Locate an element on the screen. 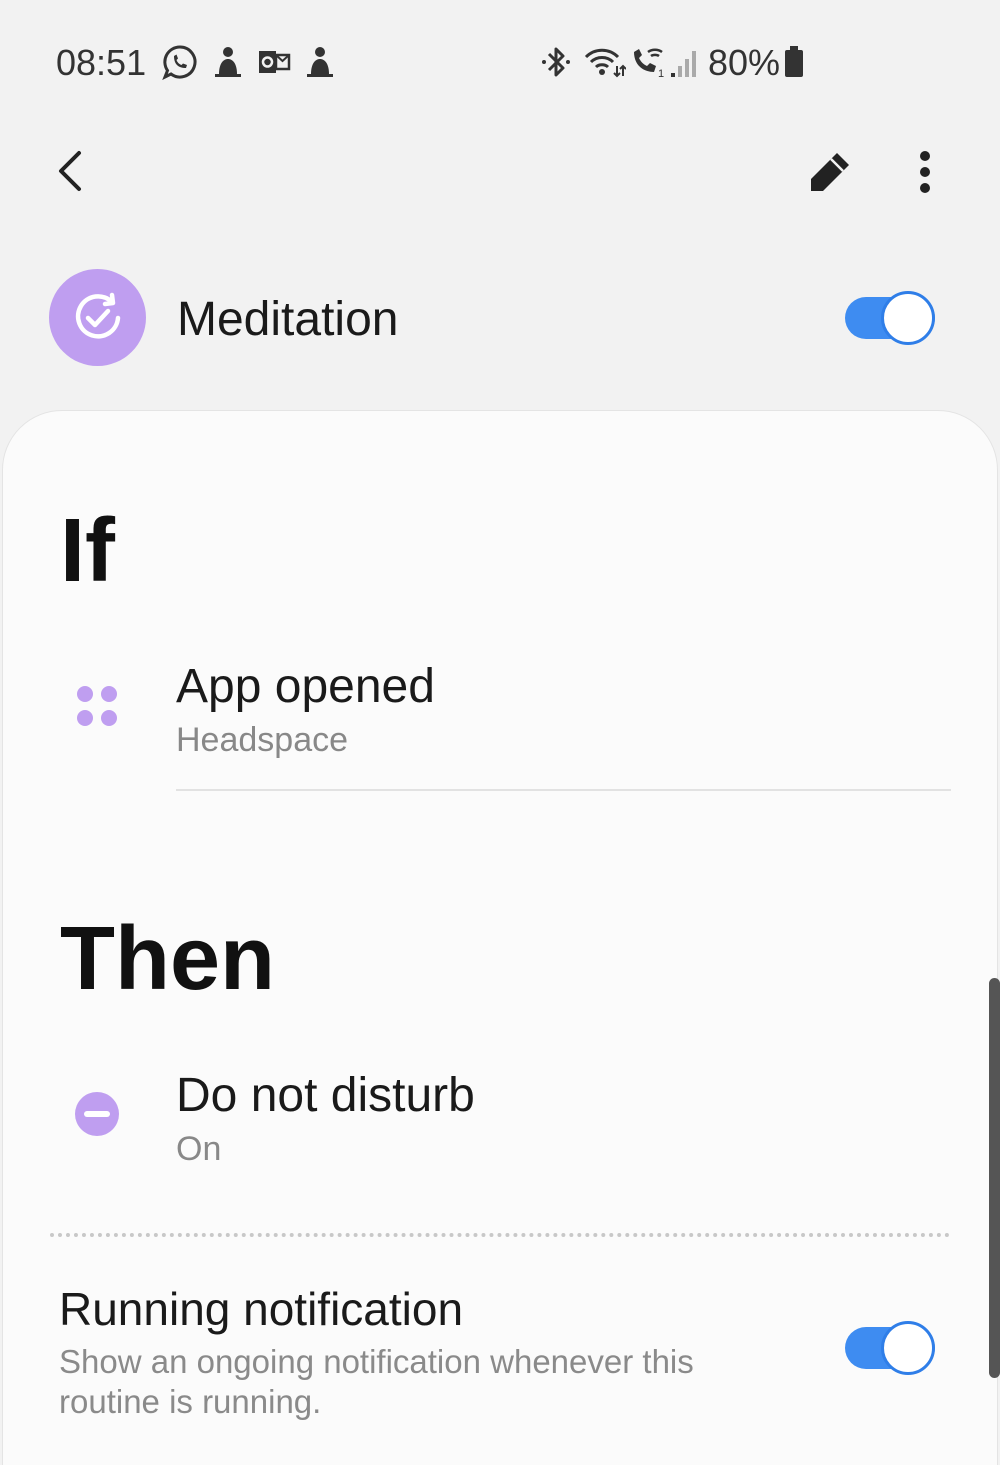 This screenshot has height=1465, width=1000. more-vertical-icon is located at coordinates (925, 172).